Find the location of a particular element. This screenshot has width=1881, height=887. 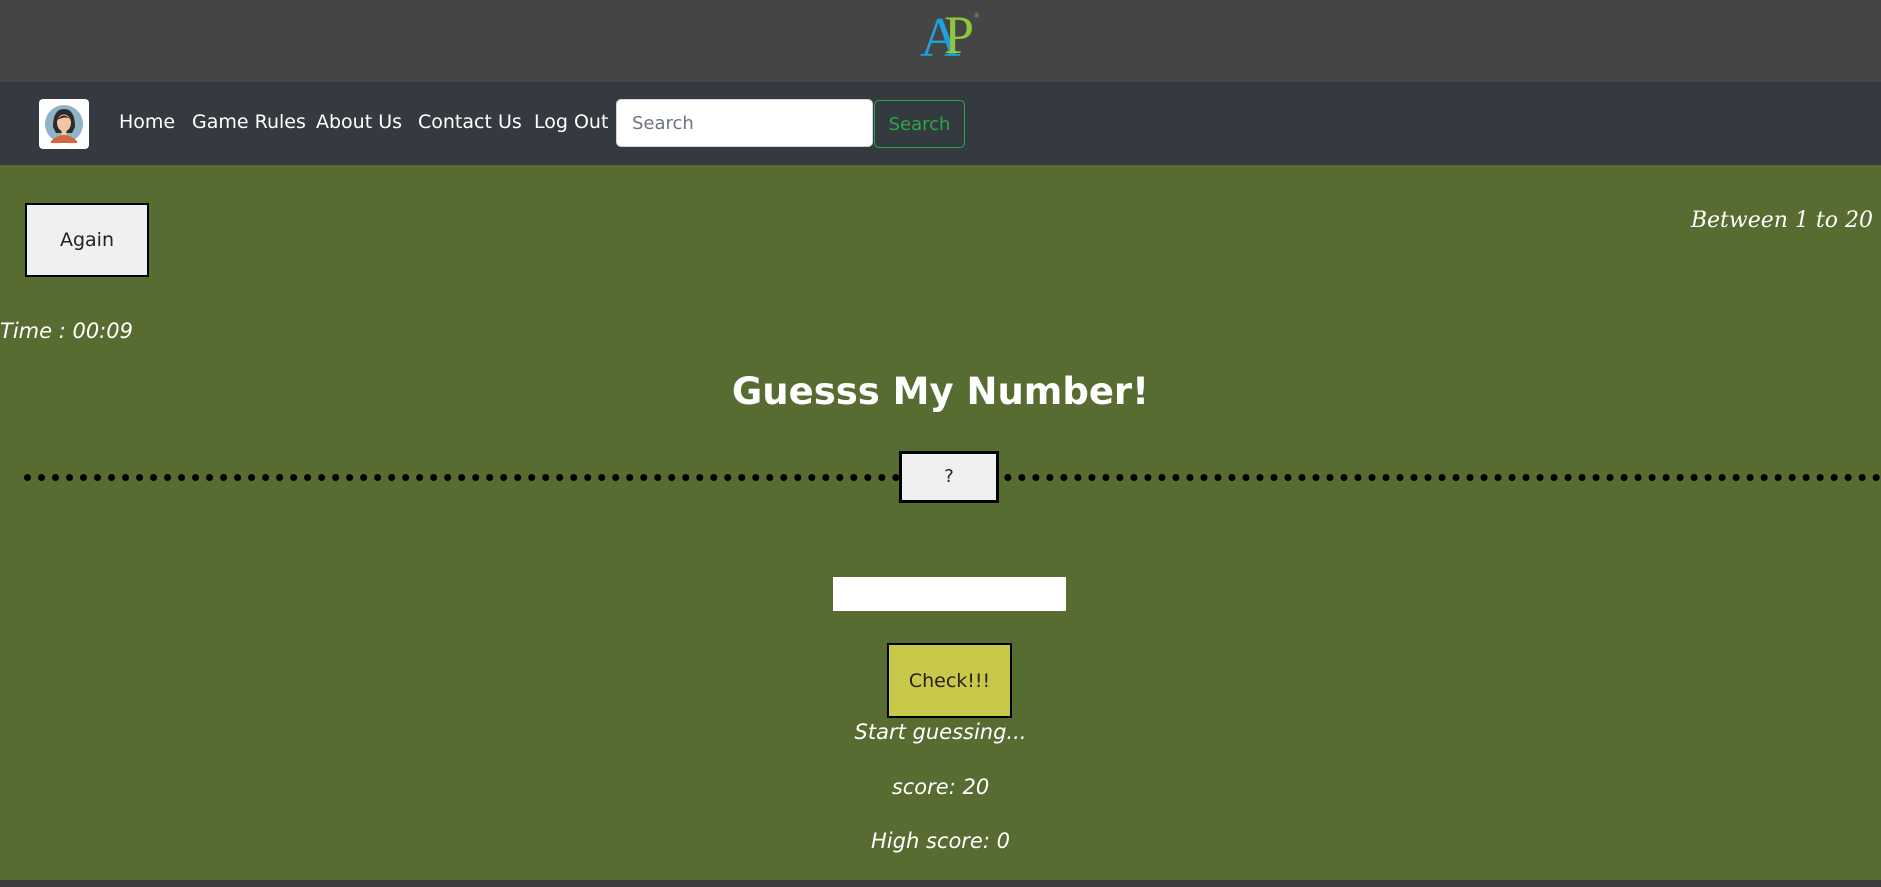

nav-game-rules: Game Rules is located at coordinates (249, 122).